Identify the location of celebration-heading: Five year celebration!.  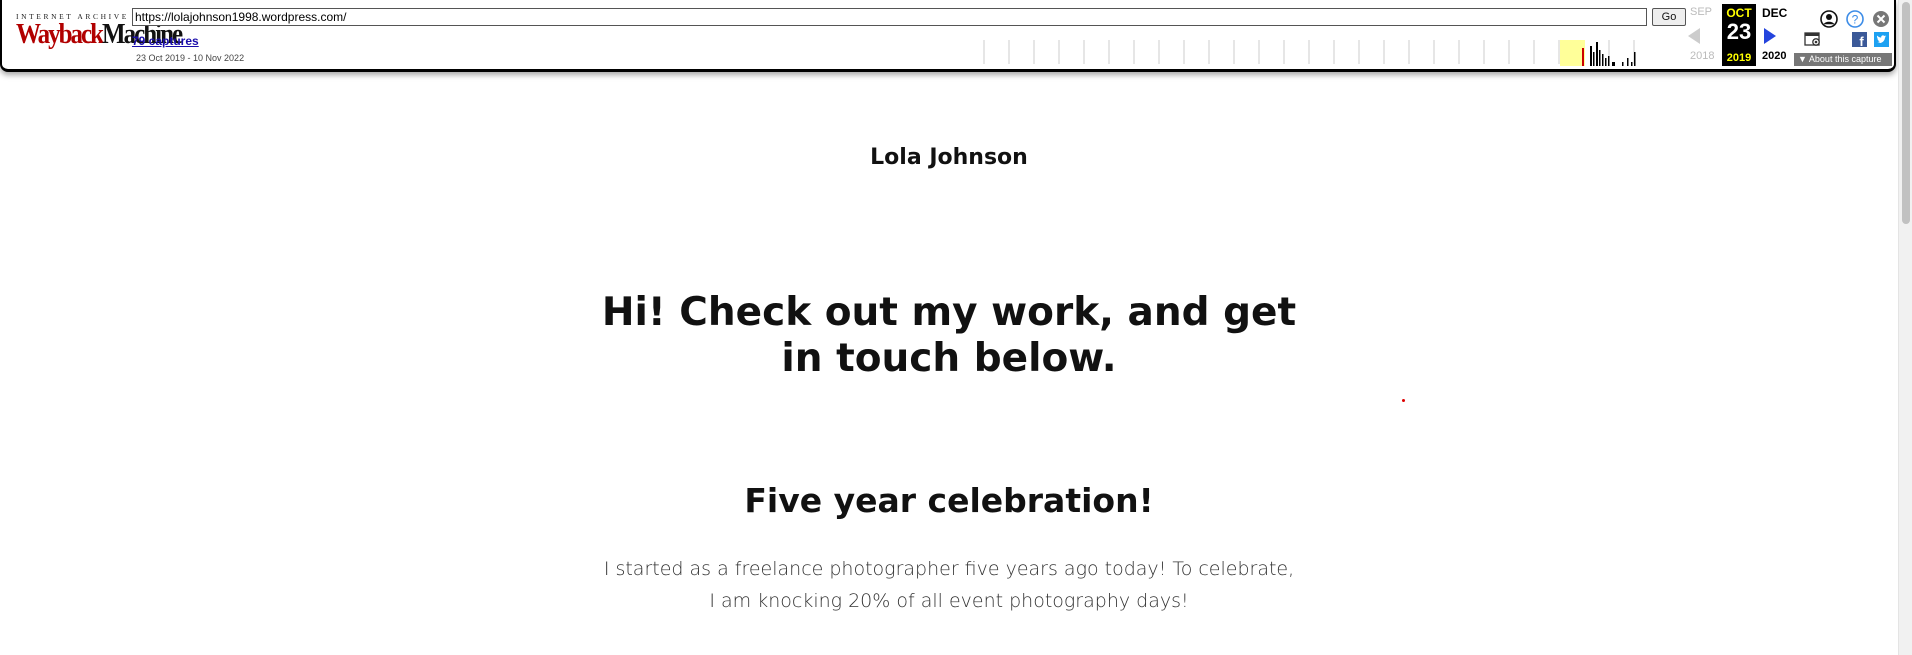
(949, 500).